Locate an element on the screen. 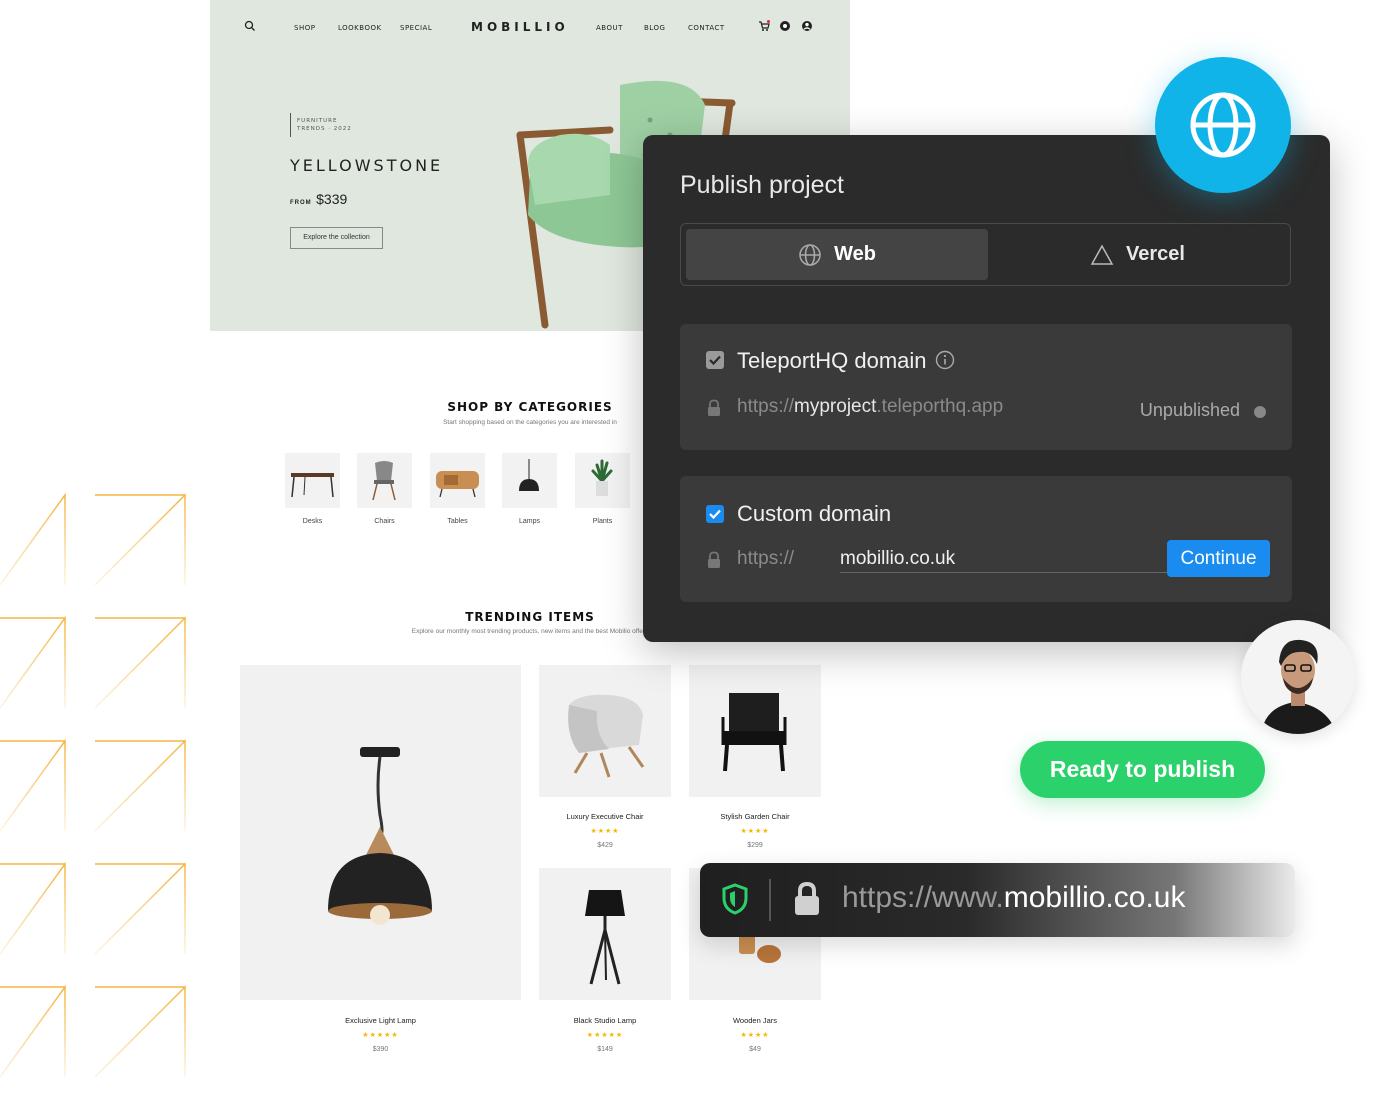 This screenshot has height=1103, width=1400. status-dot is located at coordinates (1260, 412).